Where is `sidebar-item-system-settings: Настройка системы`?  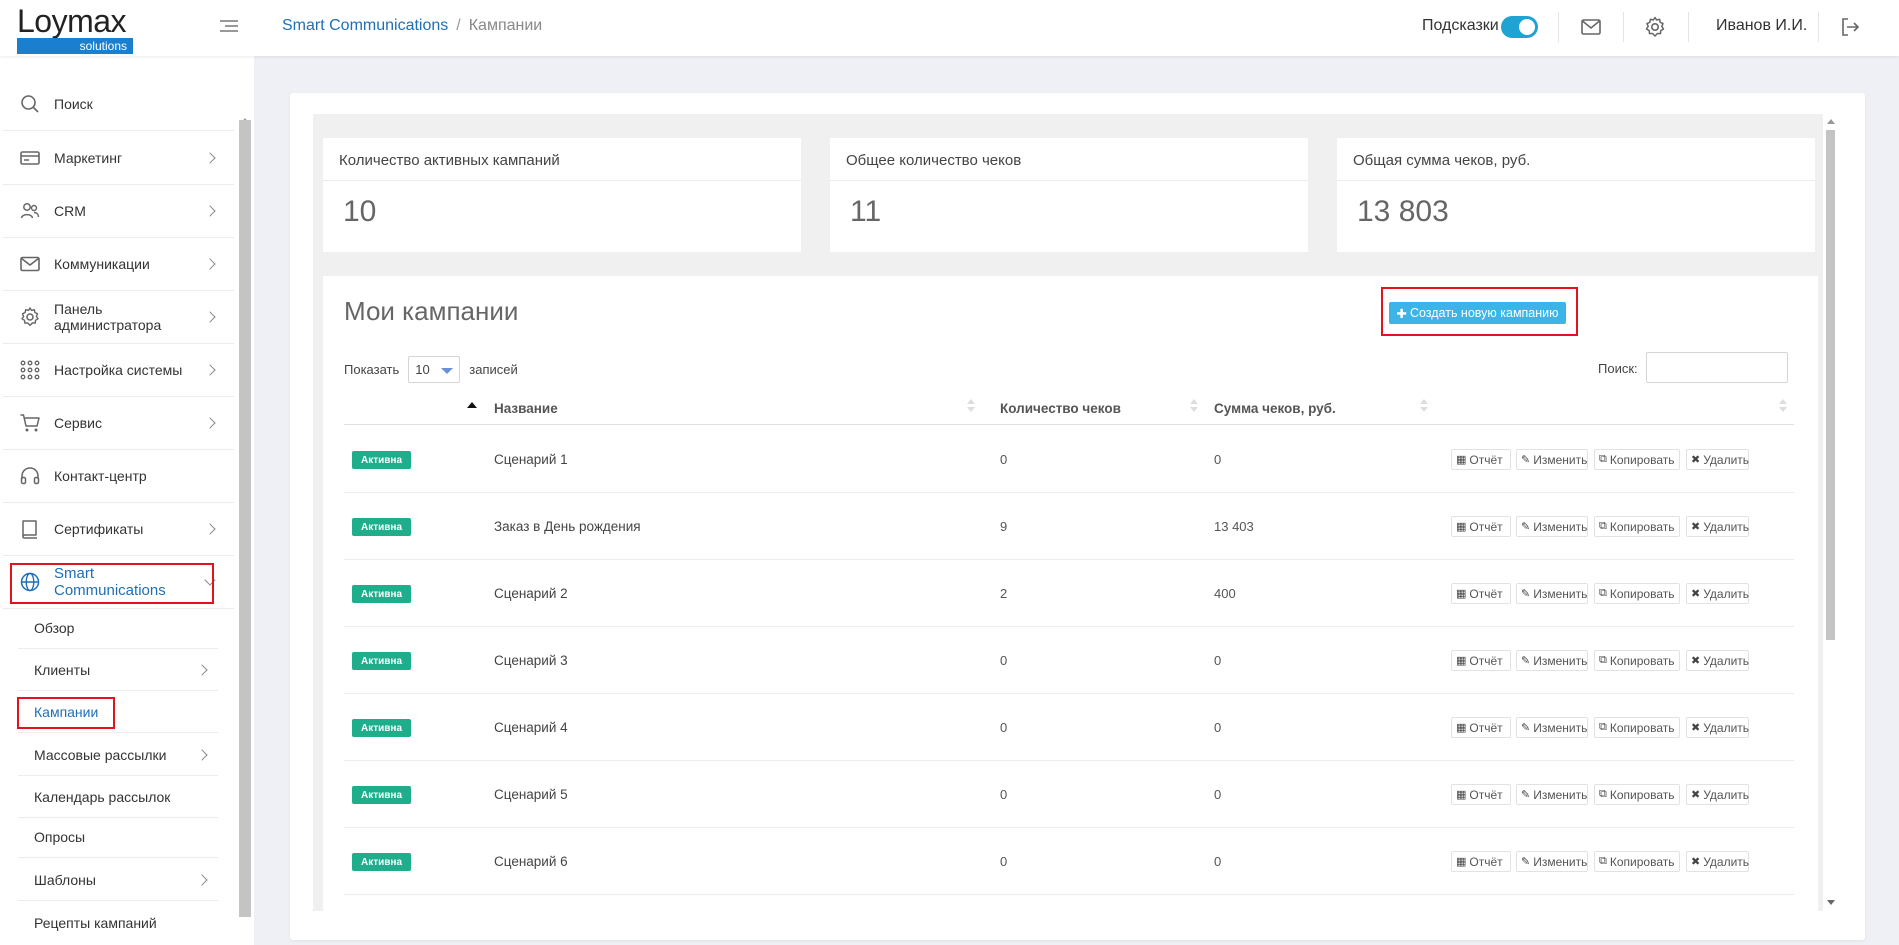
sidebar-item-system-settings: Настройка системы is located at coordinates (118, 370).